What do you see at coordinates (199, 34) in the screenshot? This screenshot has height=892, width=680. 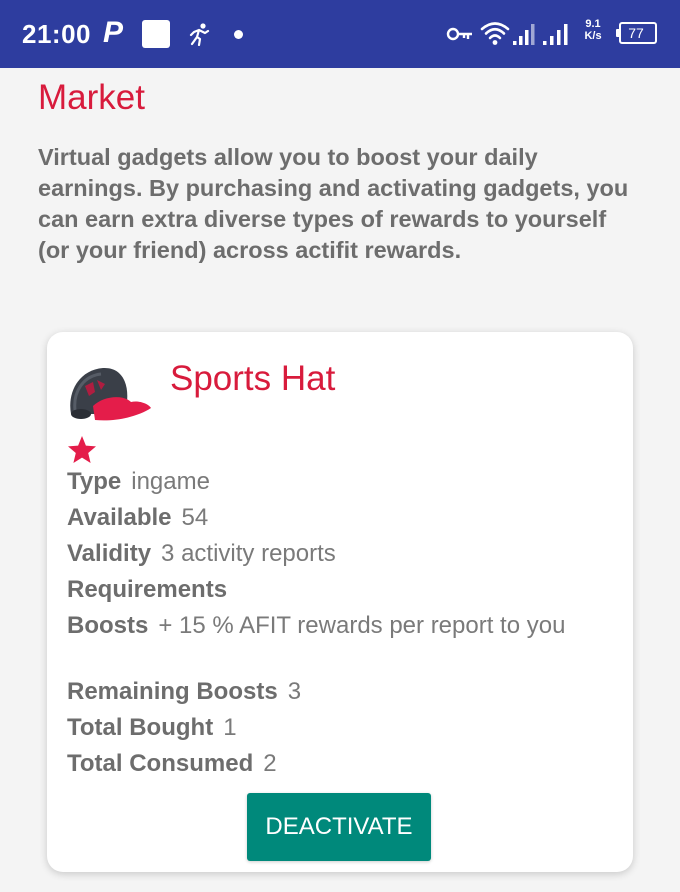 I see `running-icon` at bounding box center [199, 34].